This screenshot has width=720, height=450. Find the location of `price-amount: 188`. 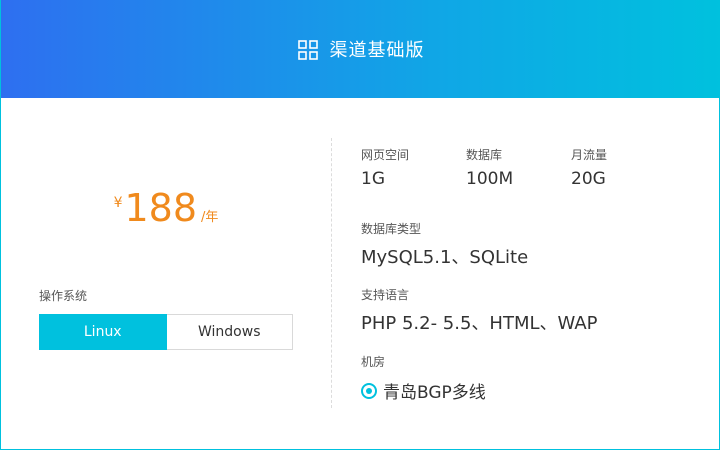

price-amount: 188 is located at coordinates (161, 208).